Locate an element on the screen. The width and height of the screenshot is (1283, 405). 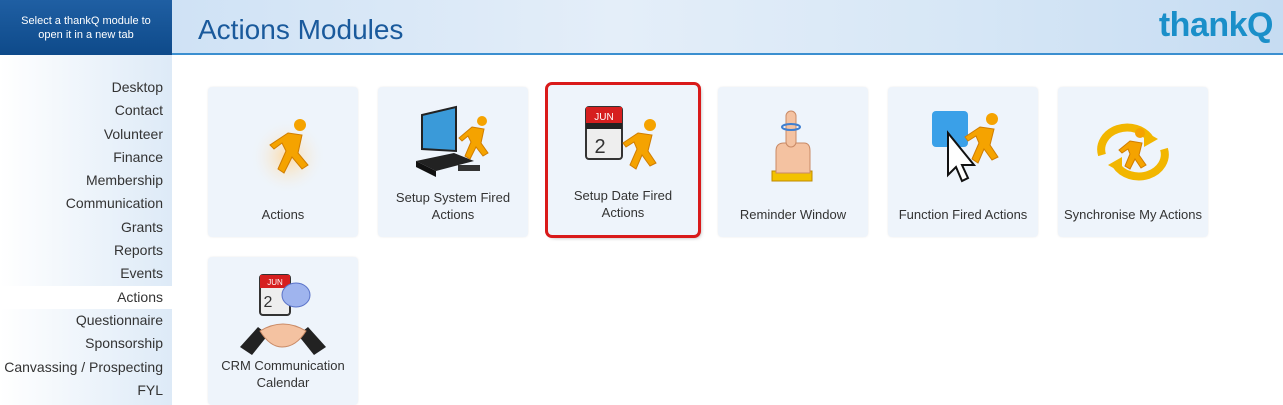
tile-label: Function Fired Actions is located at coordinates (963, 214).